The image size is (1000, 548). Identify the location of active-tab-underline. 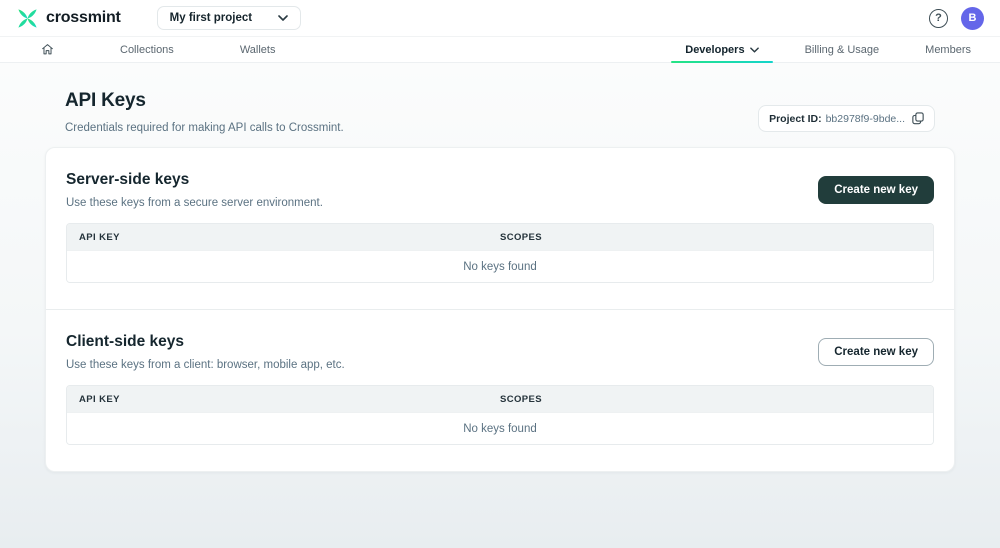
(722, 61).